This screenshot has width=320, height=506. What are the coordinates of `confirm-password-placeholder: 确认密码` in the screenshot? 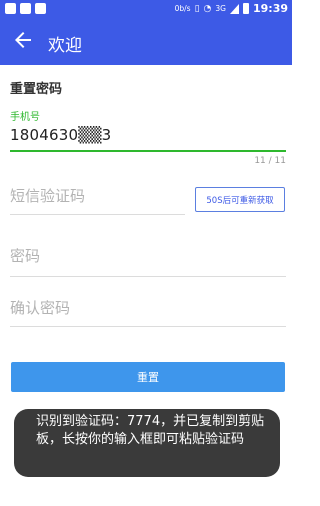 It's located at (40, 308).